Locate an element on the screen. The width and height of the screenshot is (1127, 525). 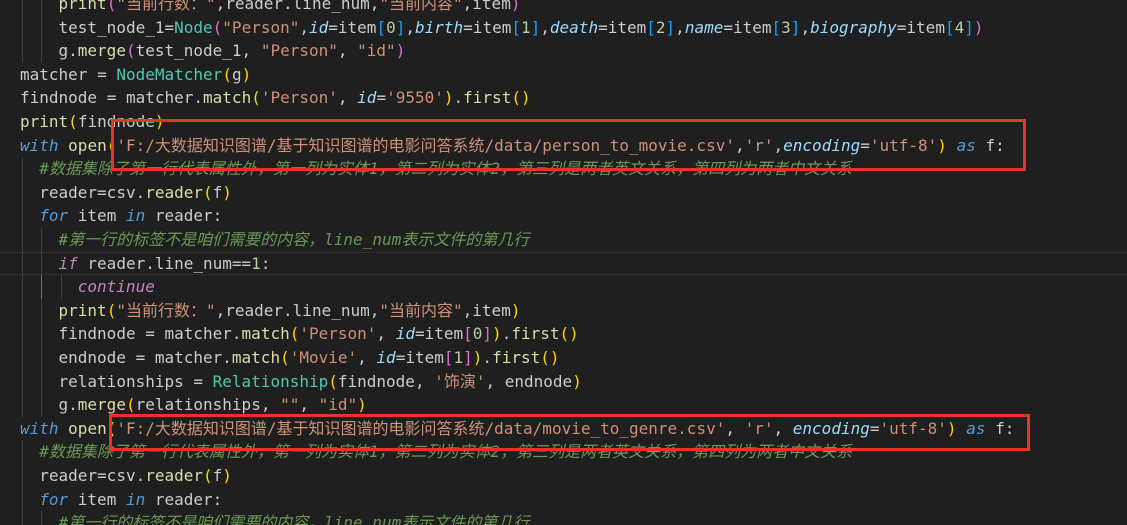
code-token: NodeMatcher is located at coordinates (169, 74).